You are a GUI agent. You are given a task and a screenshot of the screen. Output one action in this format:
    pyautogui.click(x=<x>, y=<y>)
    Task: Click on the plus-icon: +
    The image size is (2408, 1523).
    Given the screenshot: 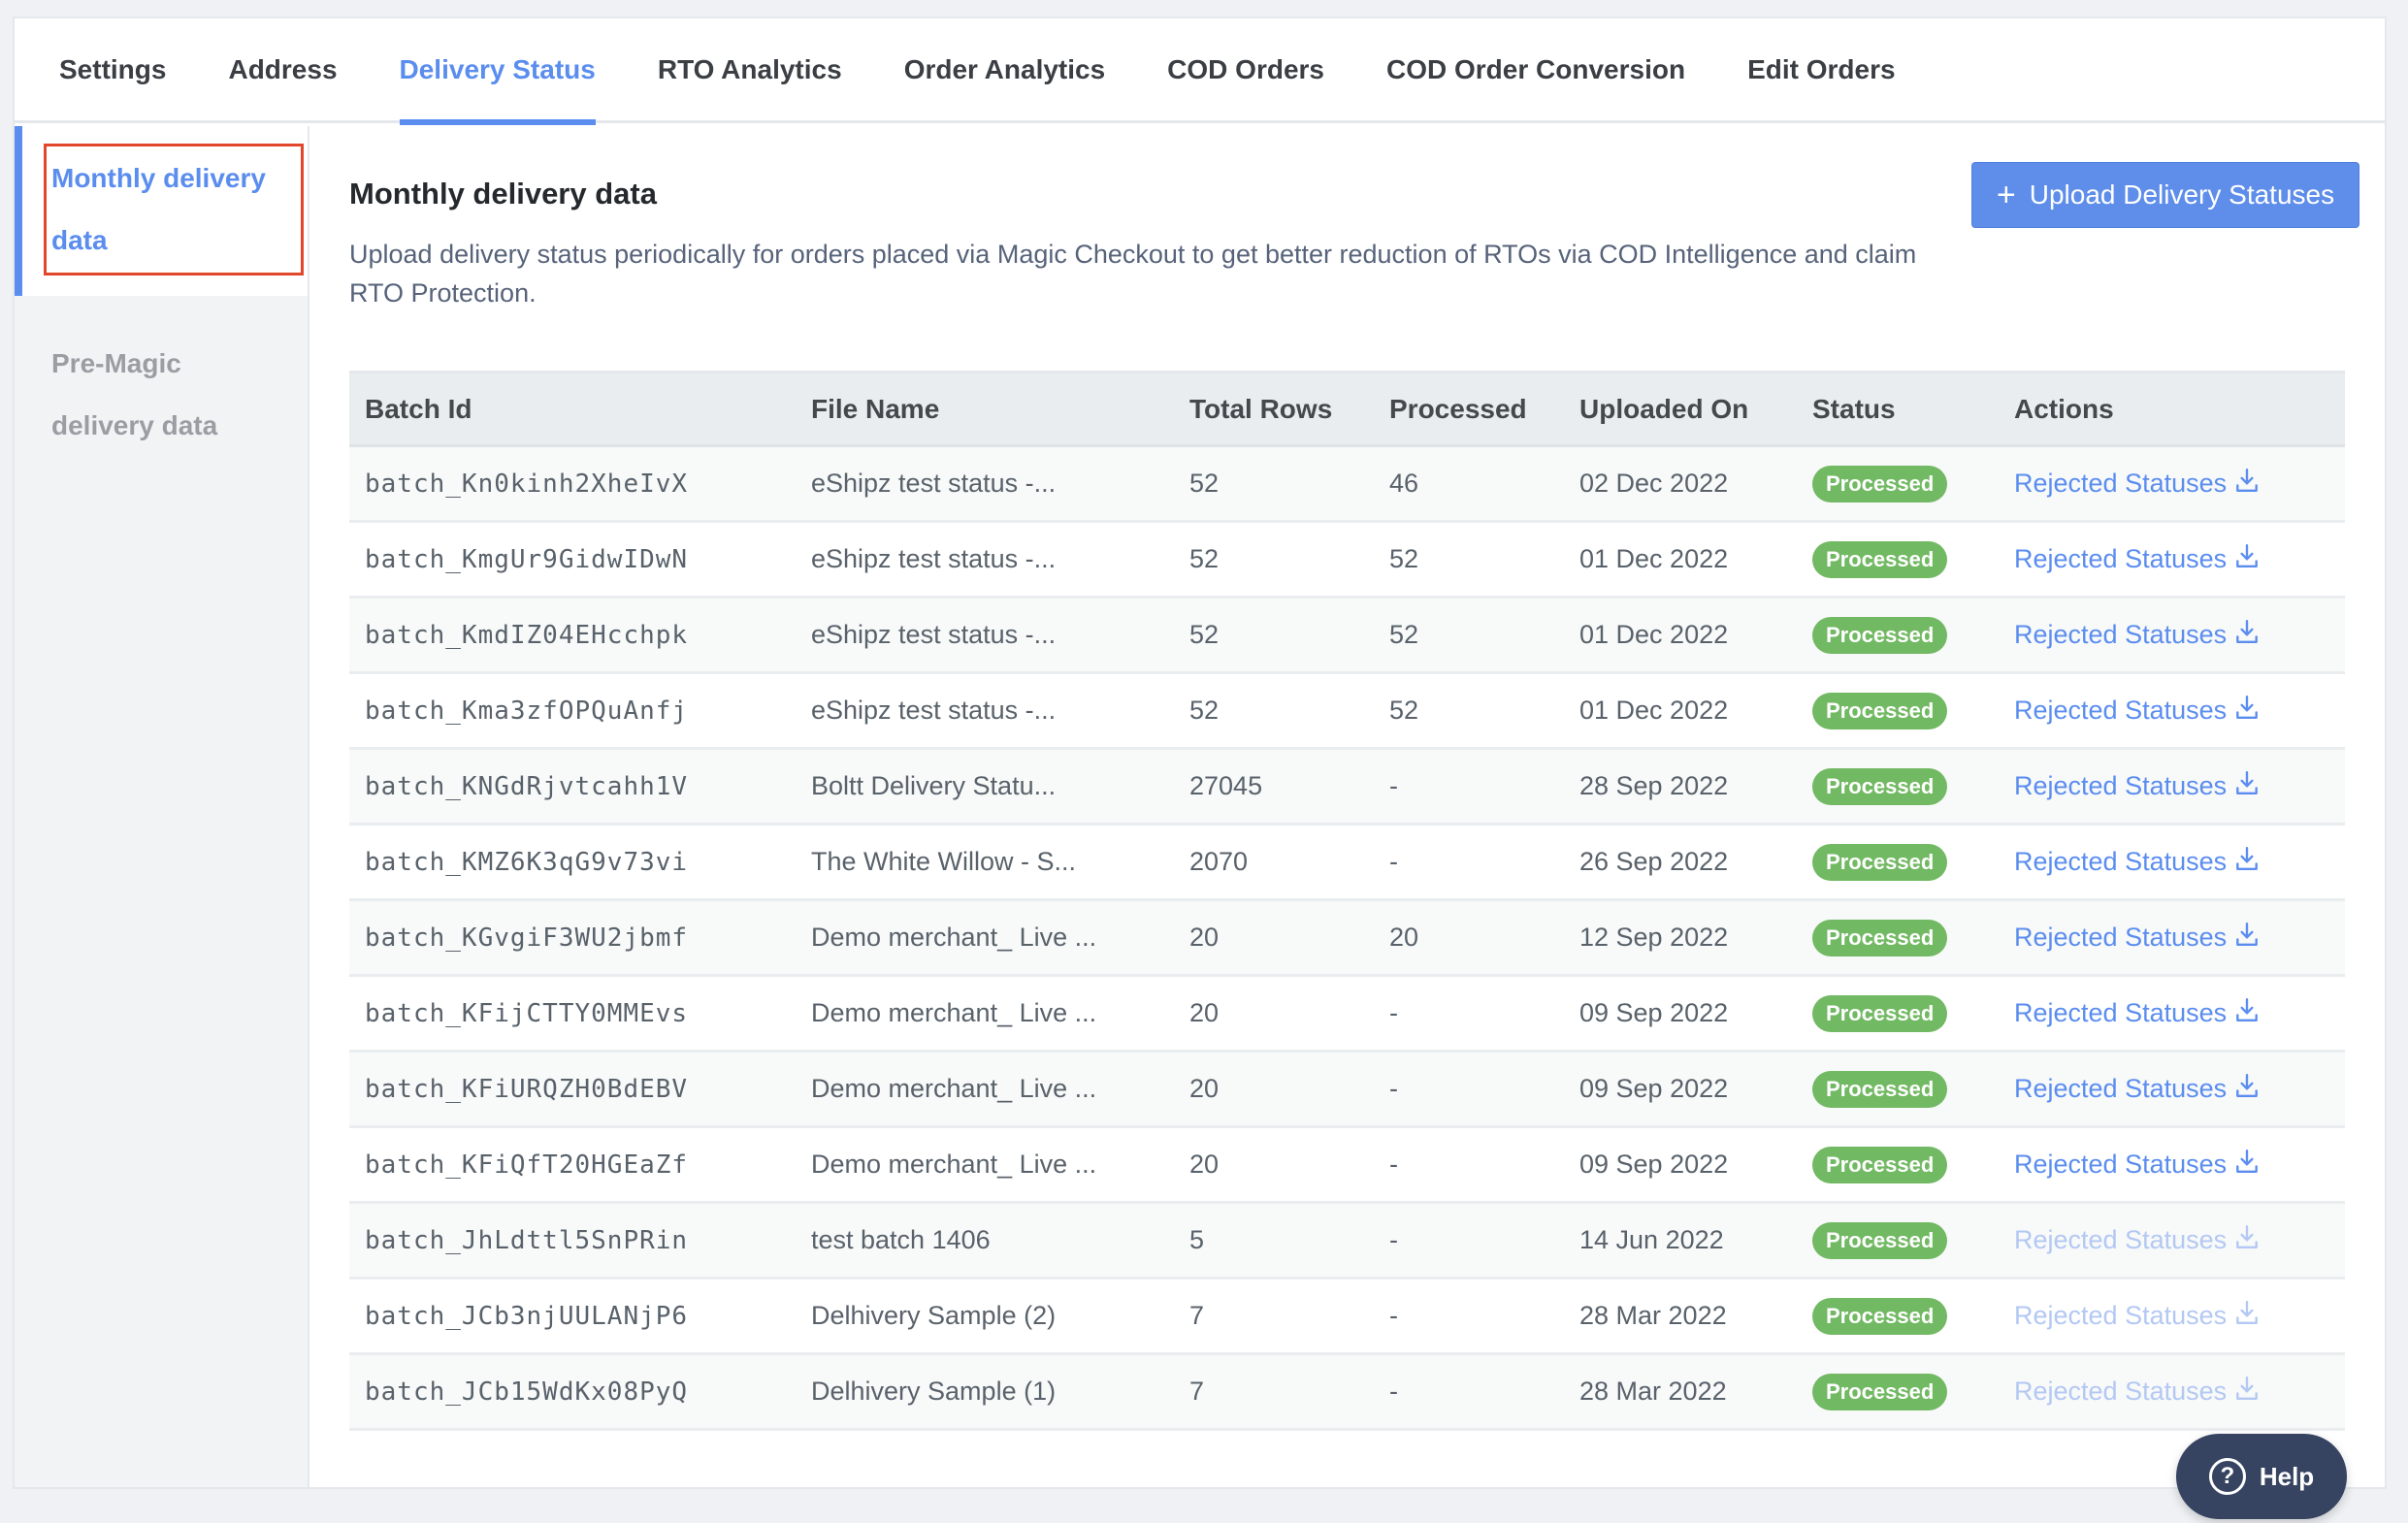 What is the action you would take?
    pyautogui.click(x=2006, y=195)
    